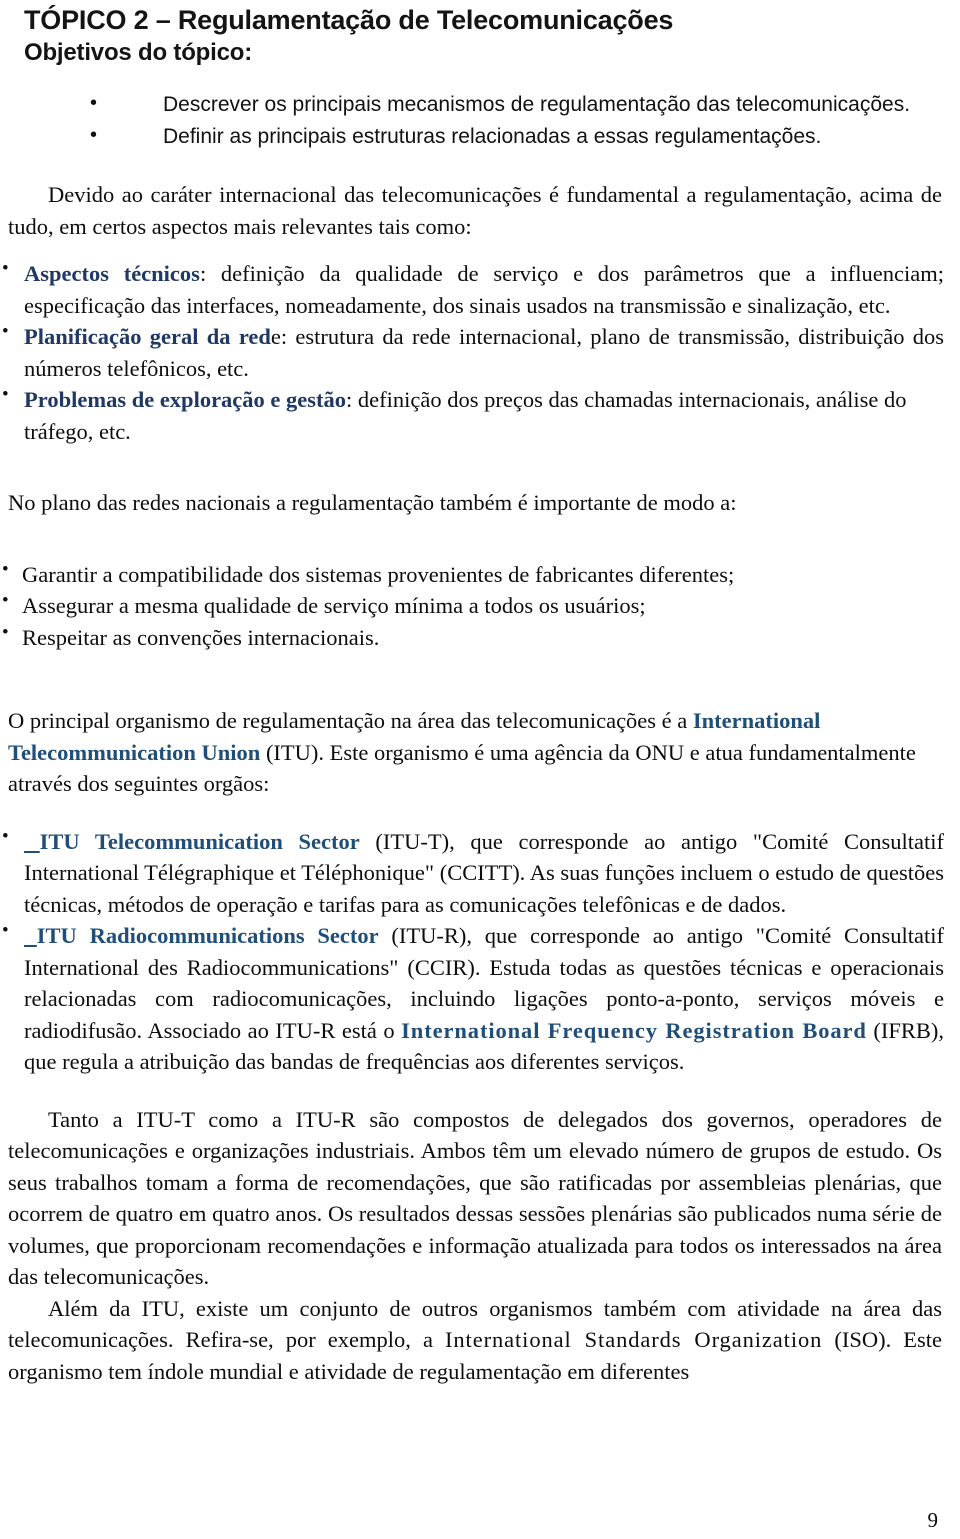  What do you see at coordinates (199, 841) in the screenshot?
I see `itu-t-label-text: ITU Telecommunication Sector` at bounding box center [199, 841].